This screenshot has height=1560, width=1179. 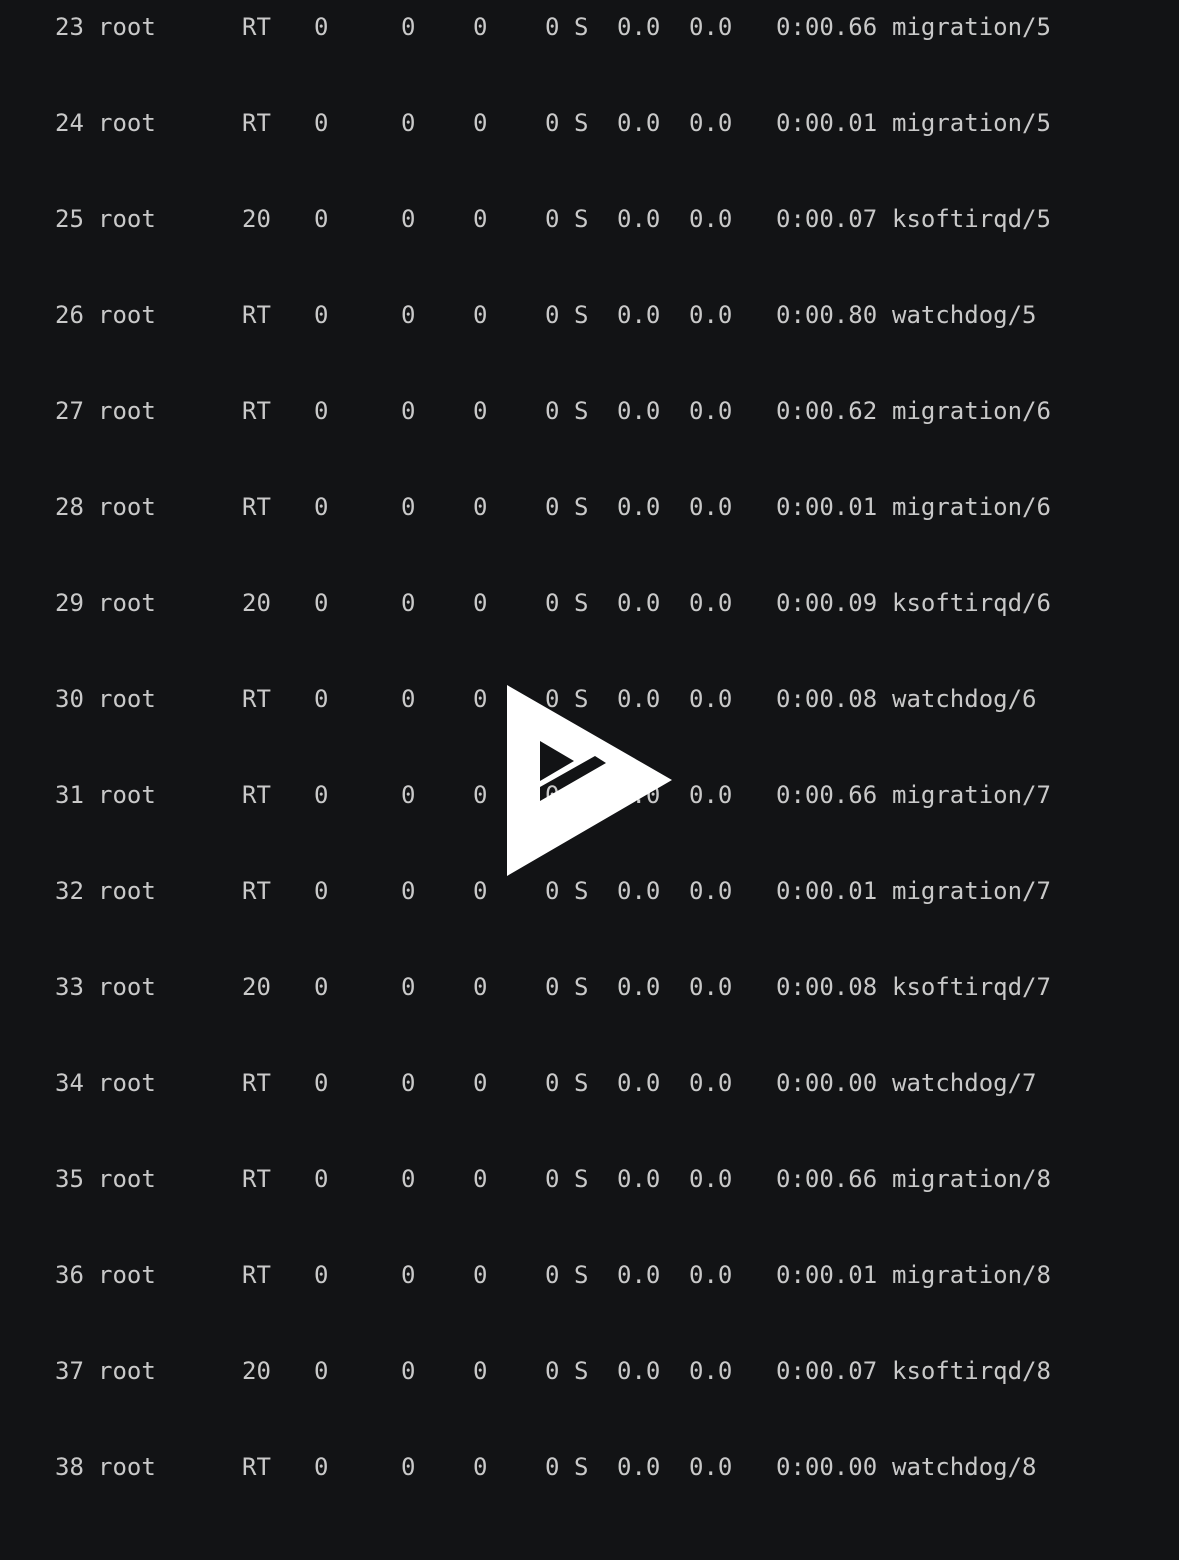 I want to click on process-row: 34 root RT 0 0 0 0 S 0.0 0.0 0:00.00 watchdog/7, so click(x=589, y=1083).